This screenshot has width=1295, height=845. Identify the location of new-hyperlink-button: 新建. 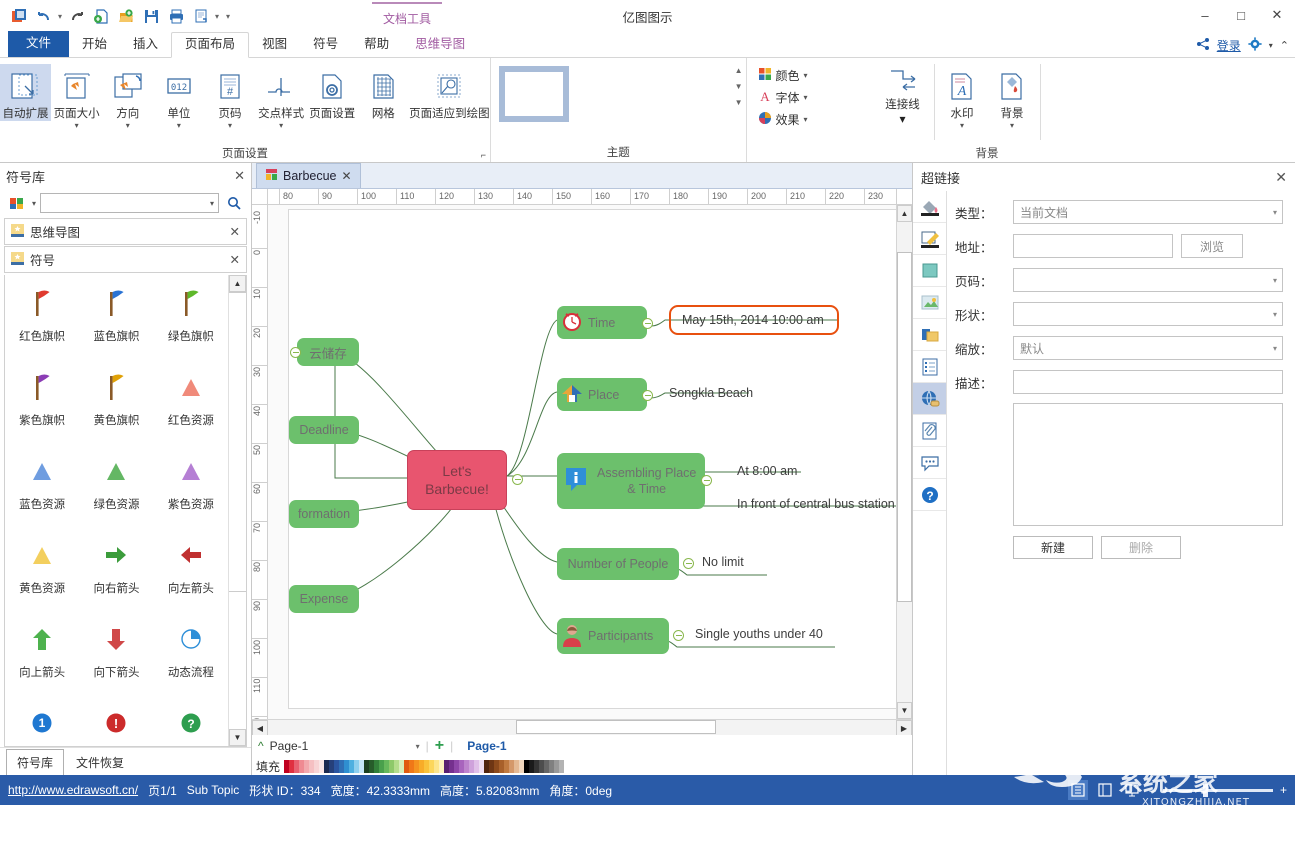
(1053, 547).